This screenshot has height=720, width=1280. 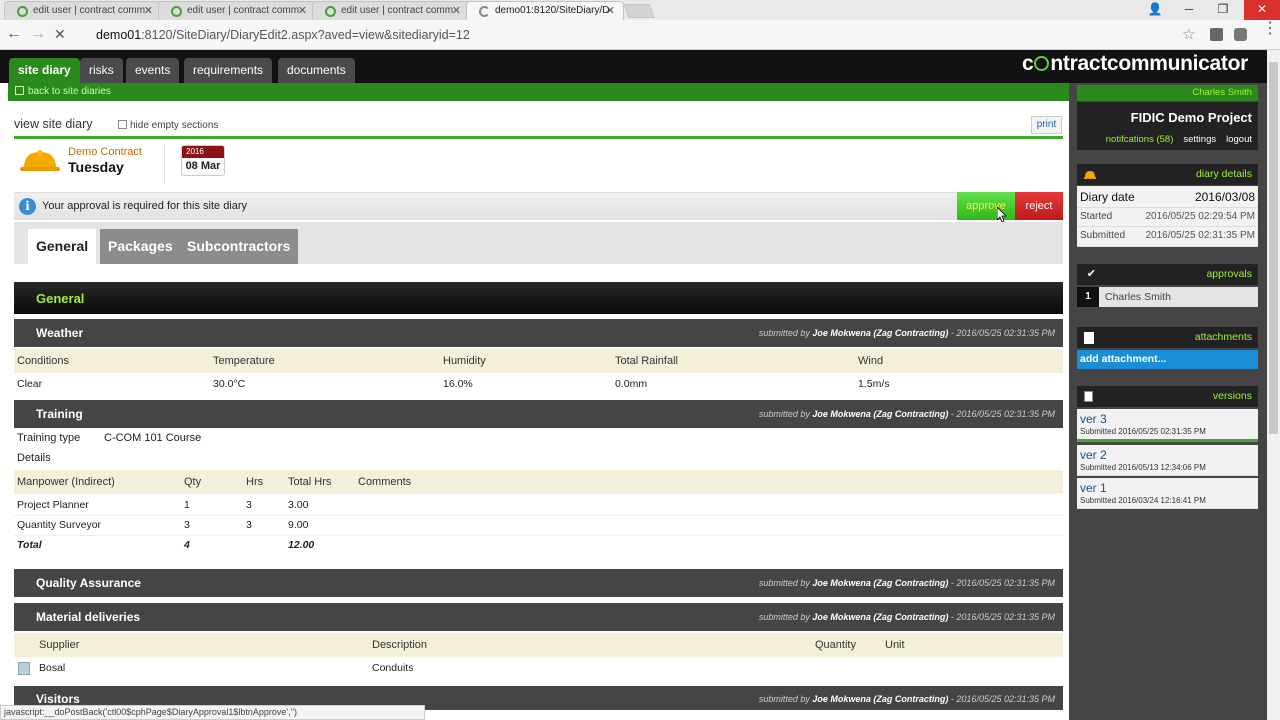 I want to click on panel-title: approvals, so click(x=1229, y=274).